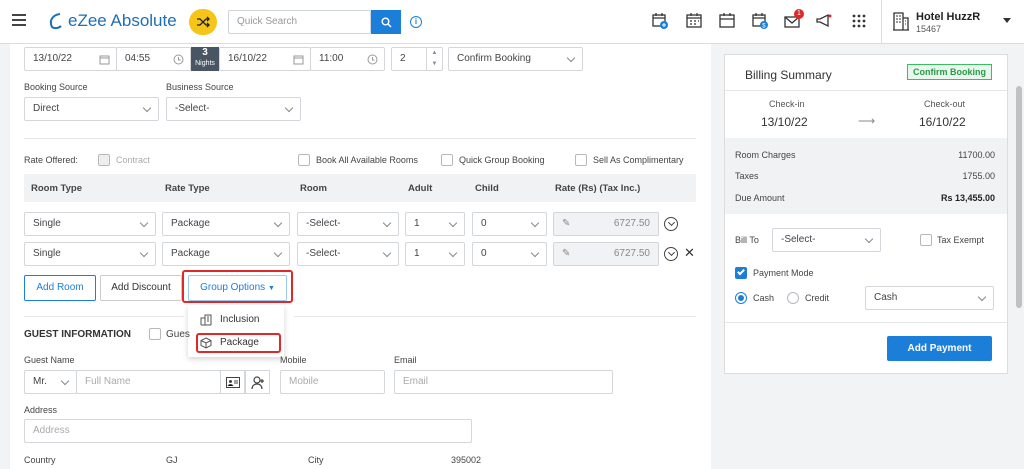 The height and width of the screenshot is (469, 1024). What do you see at coordinates (515, 59) in the screenshot?
I see `booking-status-select: Confirm Booking` at bounding box center [515, 59].